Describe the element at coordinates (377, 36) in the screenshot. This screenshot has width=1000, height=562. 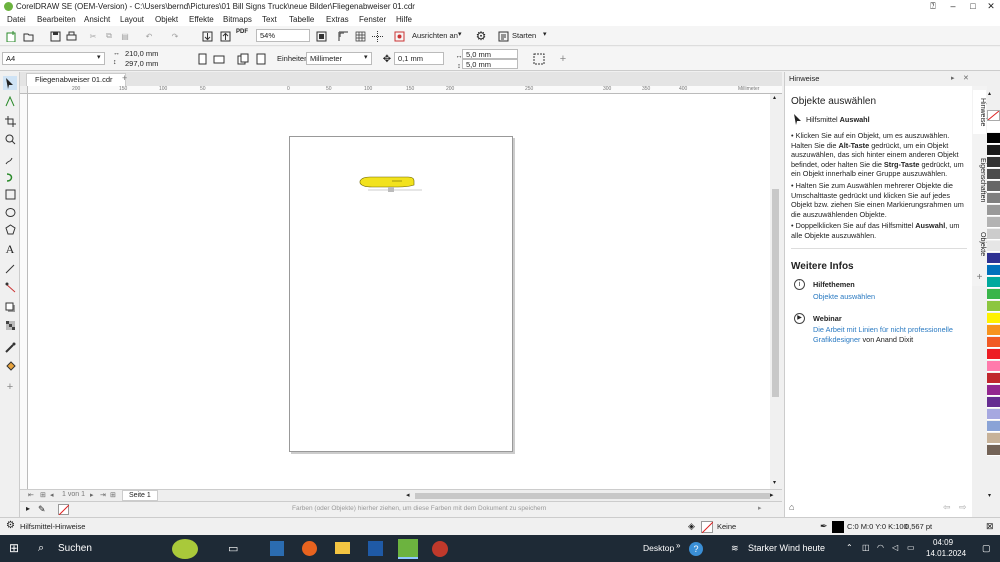
I see `show-guidelines-icon` at that location.